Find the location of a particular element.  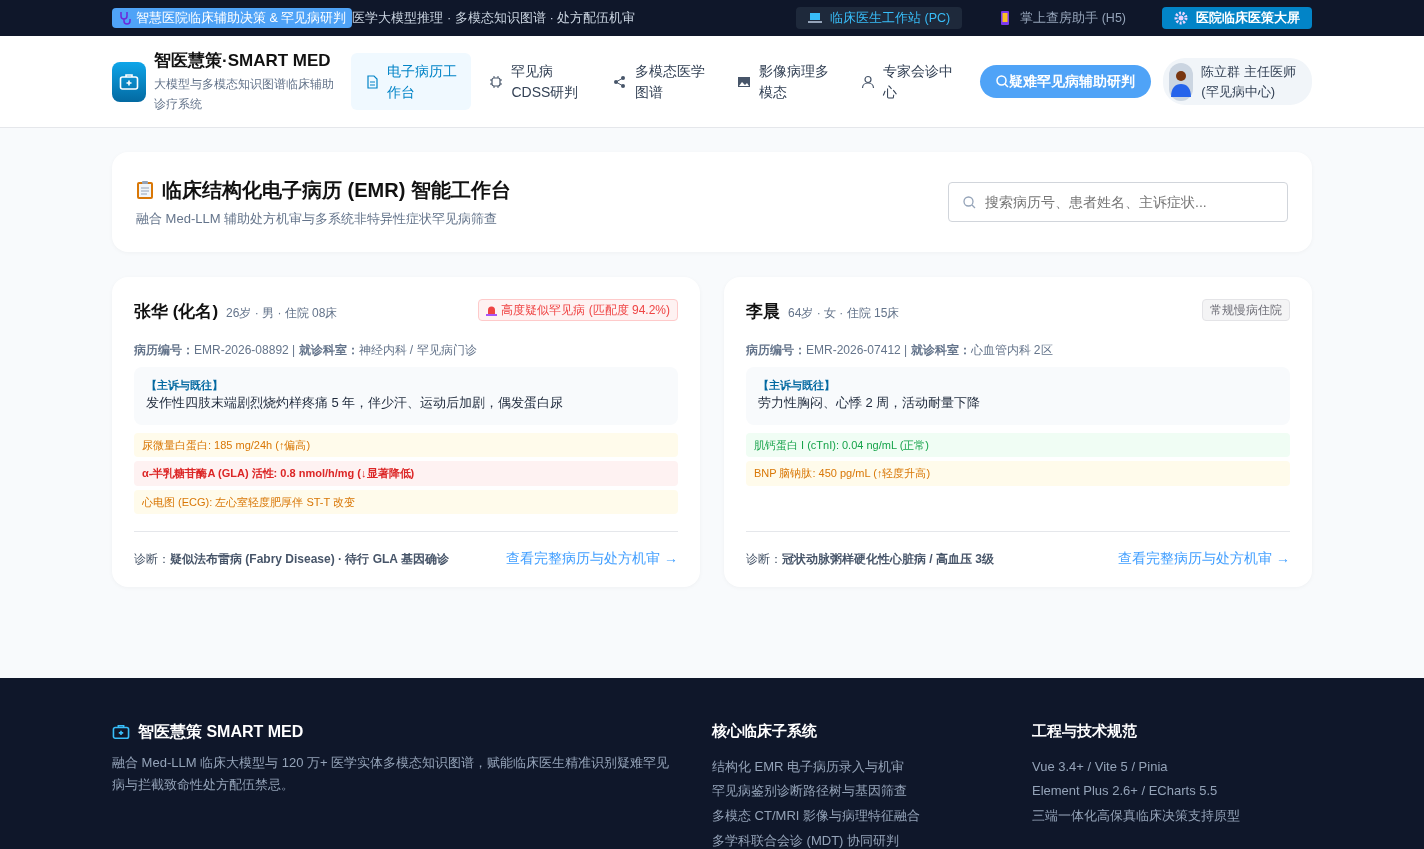

footer-item: 三端一体化高保真临床决策支持原型 is located at coordinates (1136, 817).